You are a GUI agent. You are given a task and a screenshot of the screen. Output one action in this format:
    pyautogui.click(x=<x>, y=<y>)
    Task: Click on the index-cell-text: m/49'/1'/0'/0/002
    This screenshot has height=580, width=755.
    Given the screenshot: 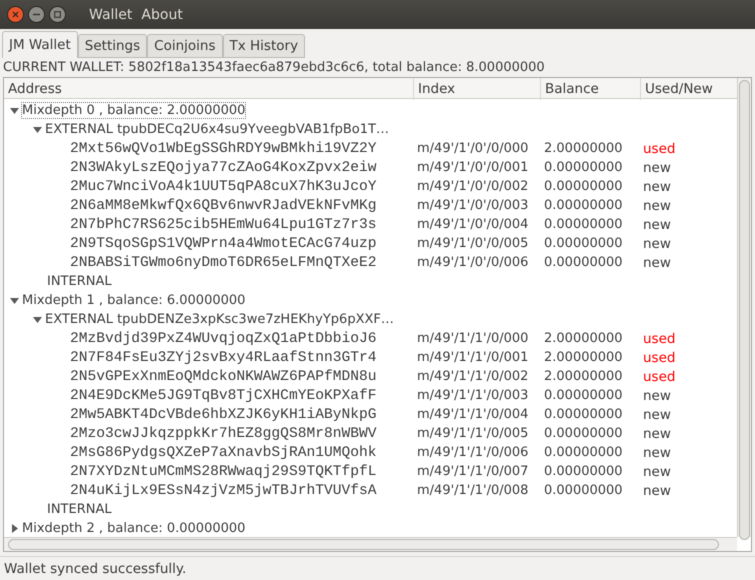 What is the action you would take?
    pyautogui.click(x=472, y=186)
    